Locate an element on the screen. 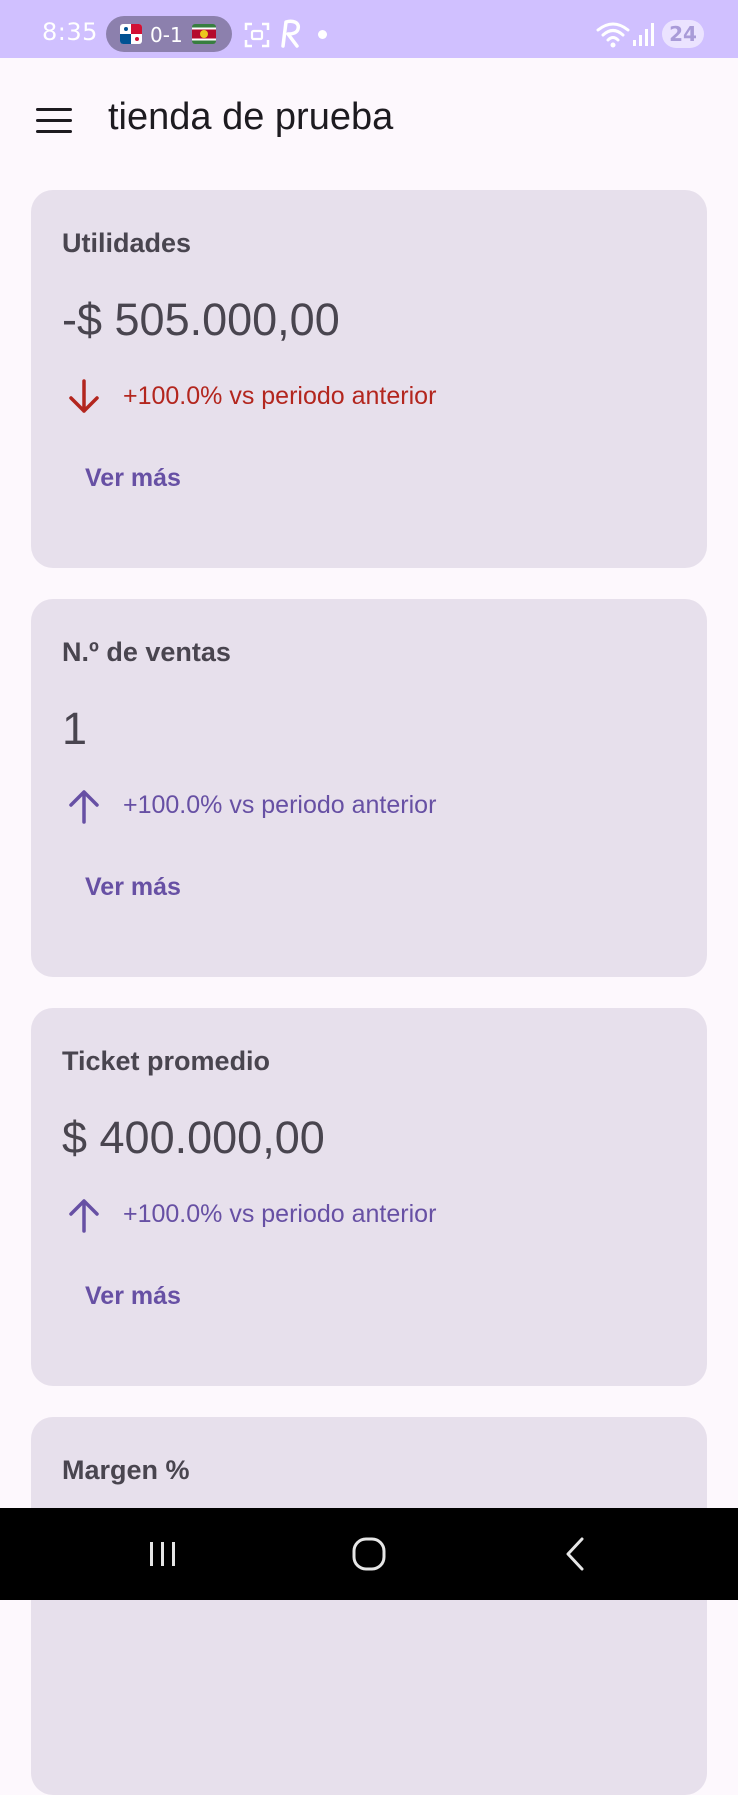 The image size is (738, 1795). card-value: $ 400.000,00 is located at coordinates (193, 1137).